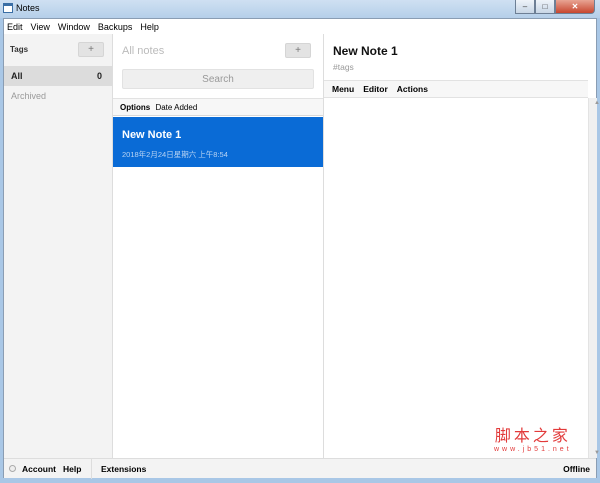  What do you see at coordinates (40, 27) in the screenshot?
I see `menu-view: View` at bounding box center [40, 27].